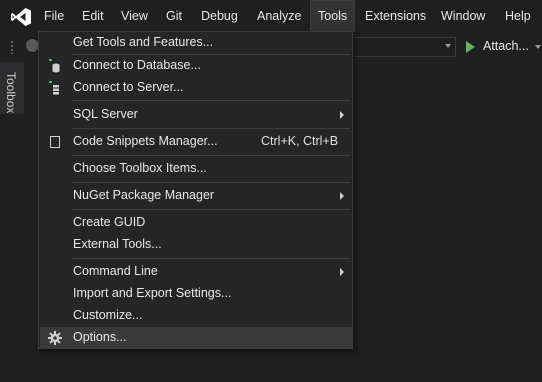  I want to click on menu-item-label: SQL Server, so click(105, 114).